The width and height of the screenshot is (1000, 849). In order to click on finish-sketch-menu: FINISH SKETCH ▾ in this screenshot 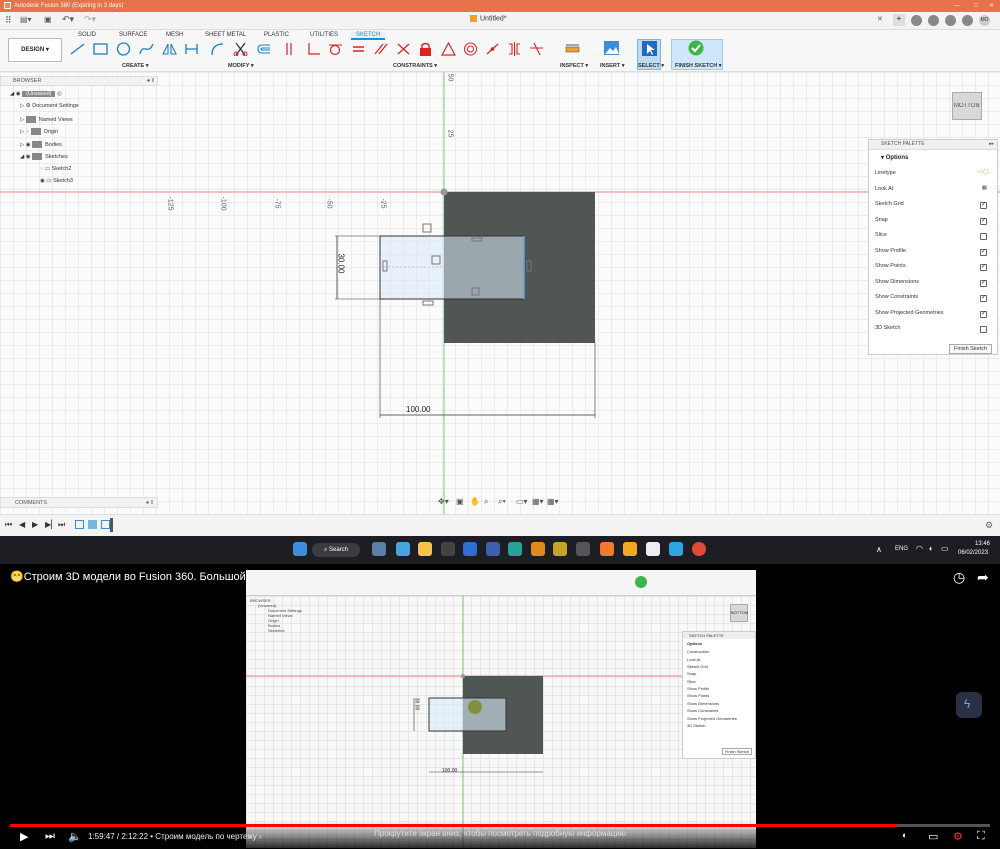, I will do `click(698, 66)`.